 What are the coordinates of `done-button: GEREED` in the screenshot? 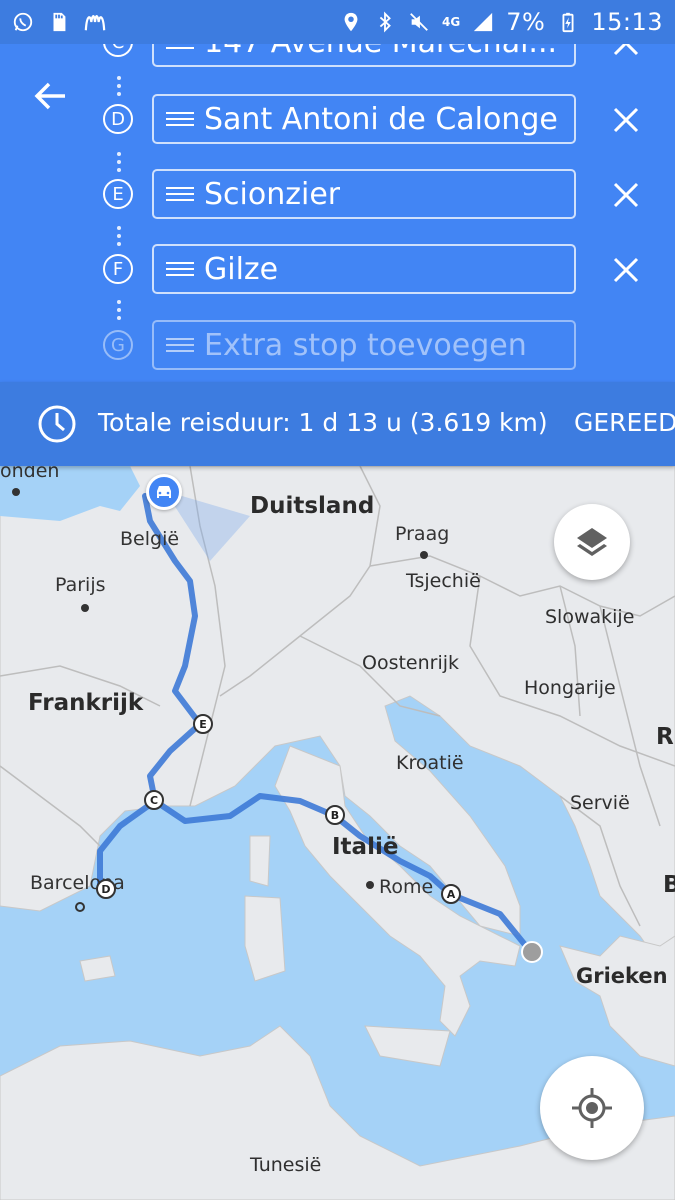 It's located at (624, 422).